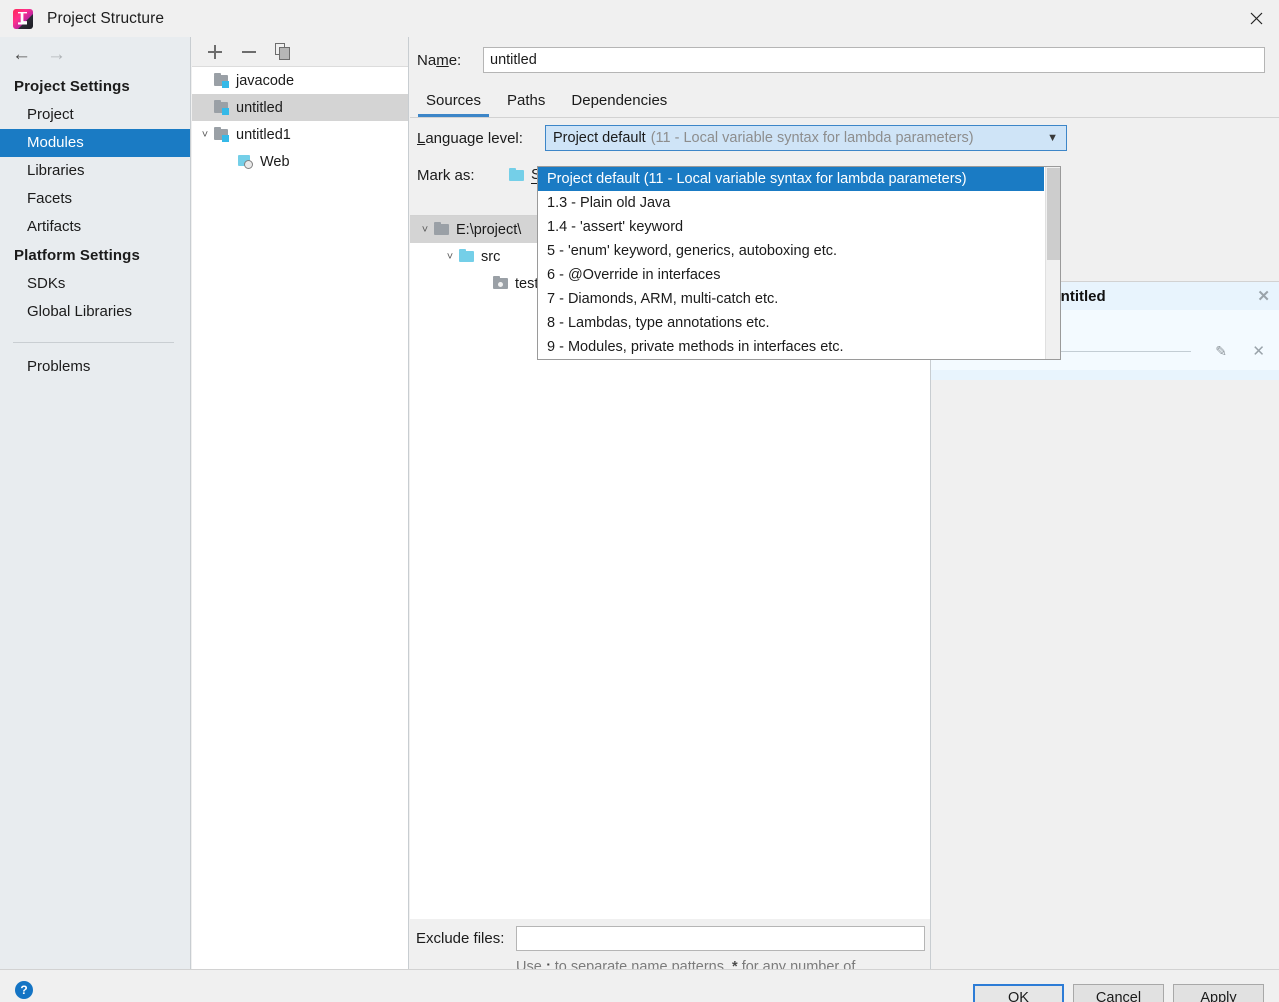 This screenshot has height=1002, width=1279. I want to click on dropdown-scrollbar-thumb, so click(1053, 214).